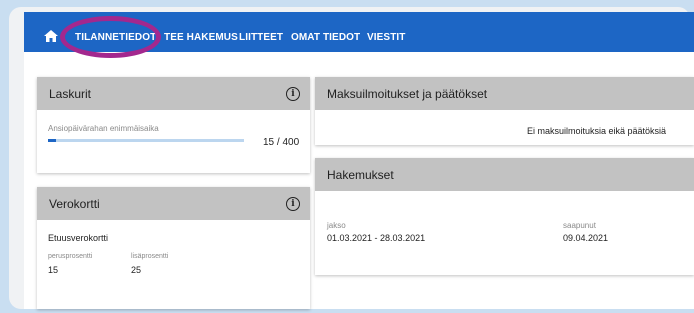 The width and height of the screenshot is (694, 313). I want to click on maksuilmoitukset-header: Maksuilmoitukset ja päätökset, so click(504, 93).